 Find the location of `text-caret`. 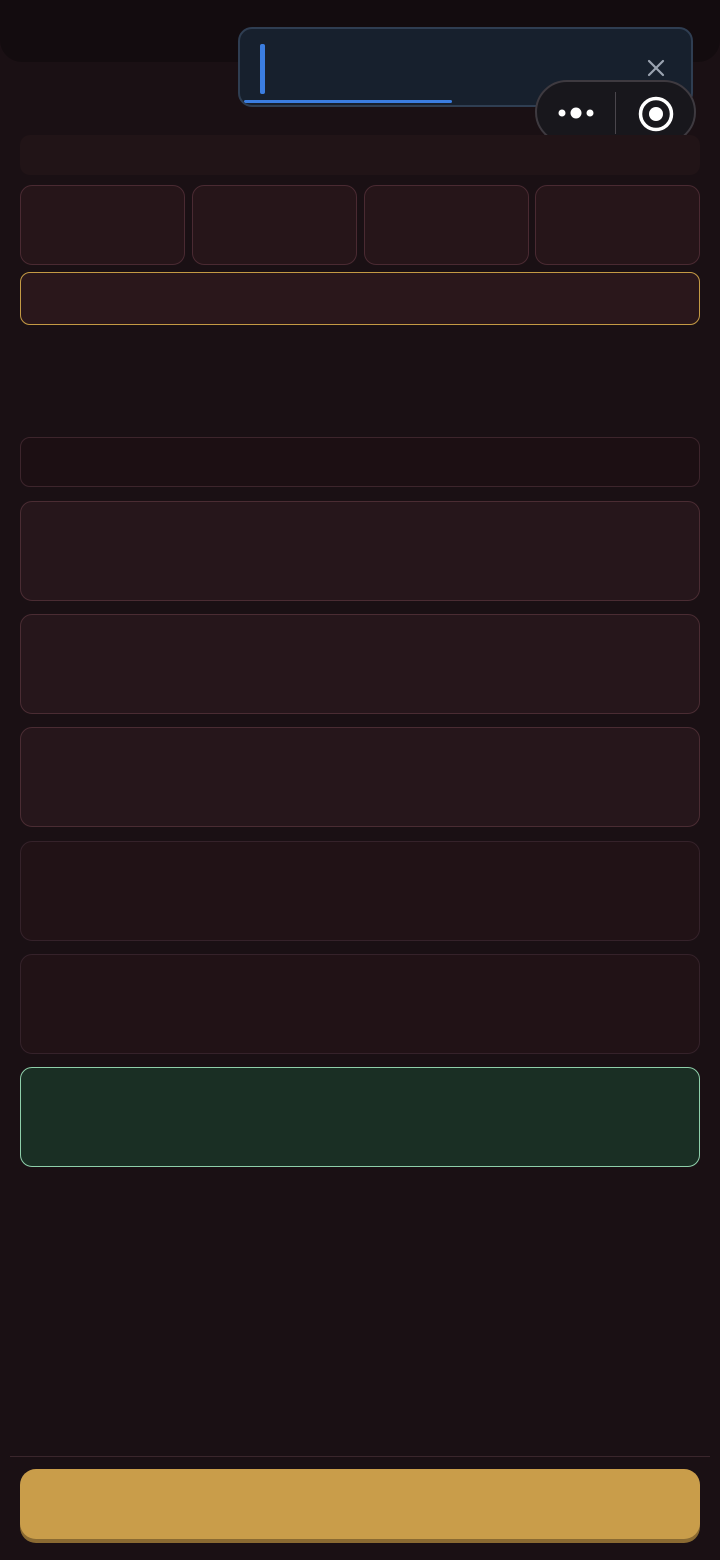

text-caret is located at coordinates (262, 69).